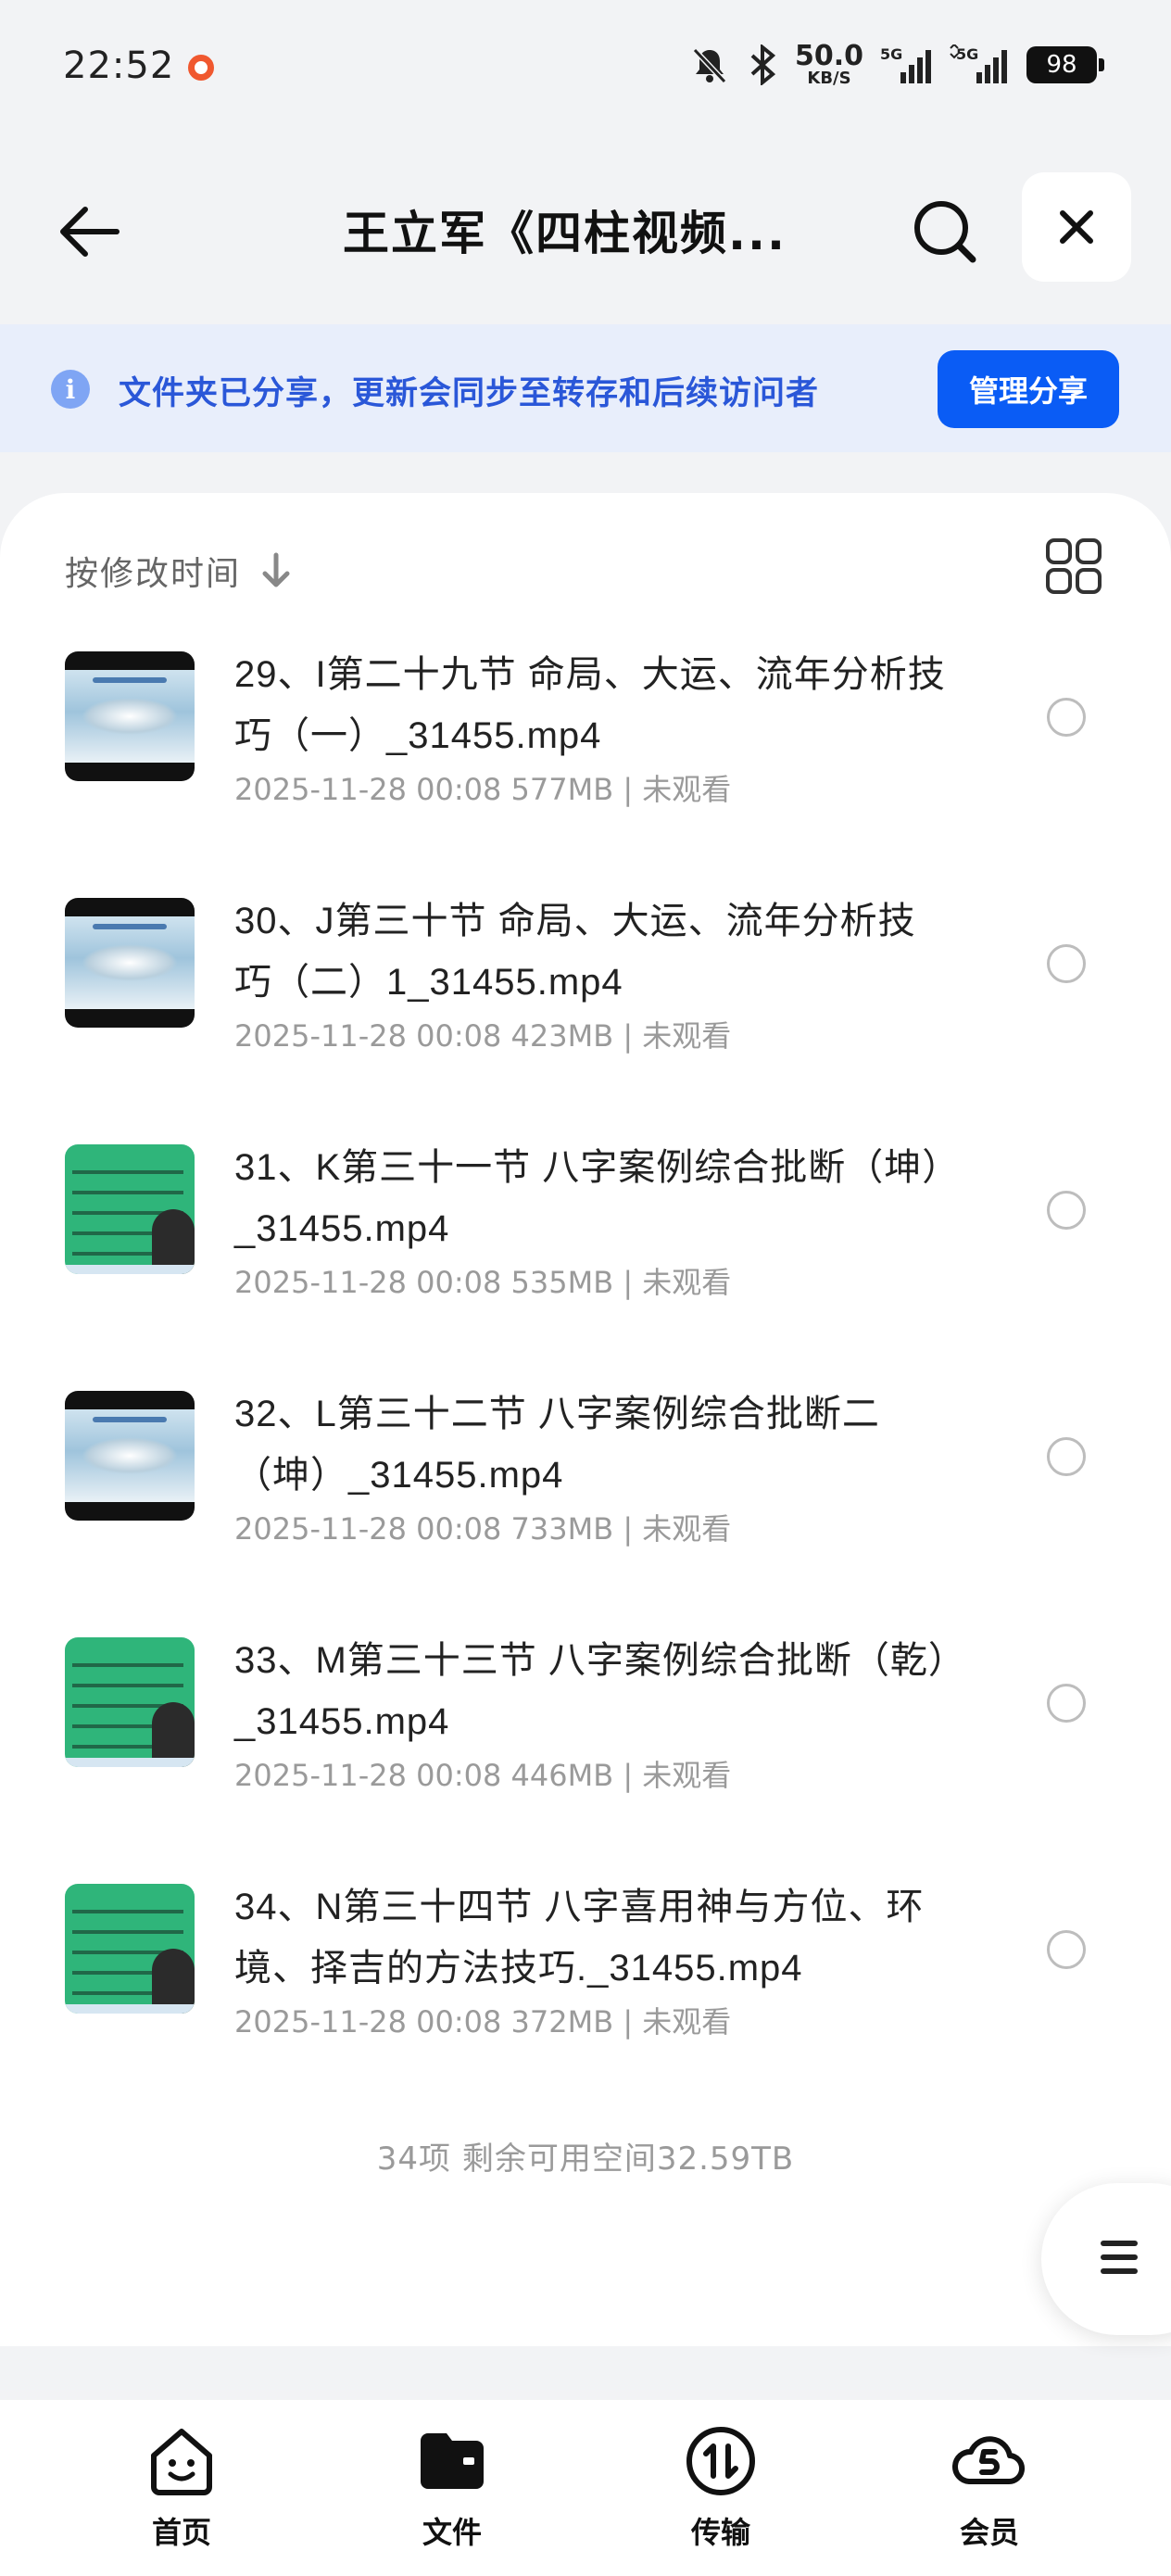 This screenshot has width=1171, height=2576. Describe the element at coordinates (276, 569) in the screenshot. I see `arrow-down-icon` at that location.